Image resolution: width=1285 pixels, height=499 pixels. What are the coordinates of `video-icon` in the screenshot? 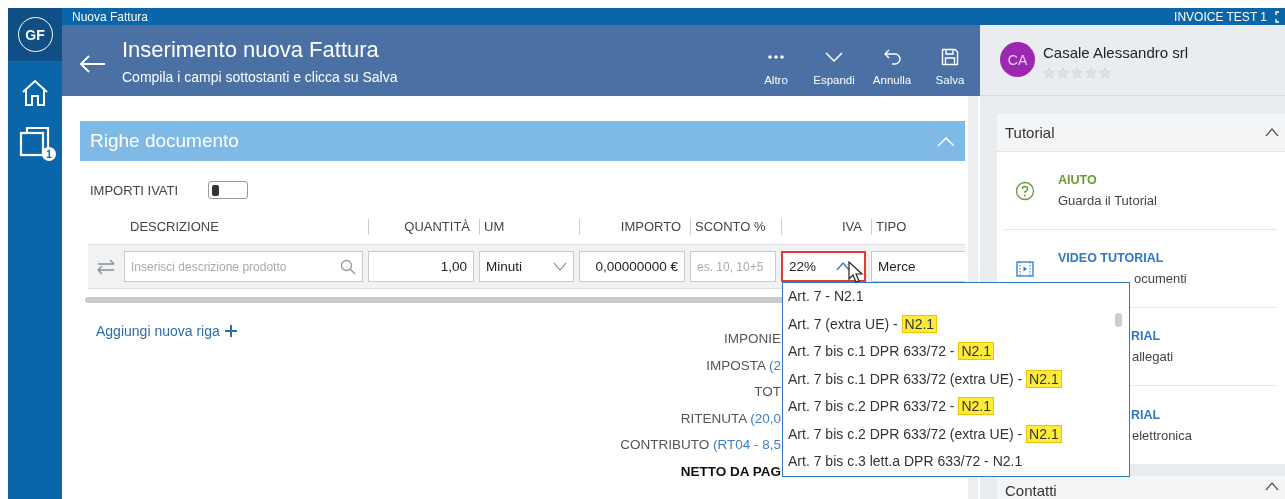 It's located at (1025, 268).